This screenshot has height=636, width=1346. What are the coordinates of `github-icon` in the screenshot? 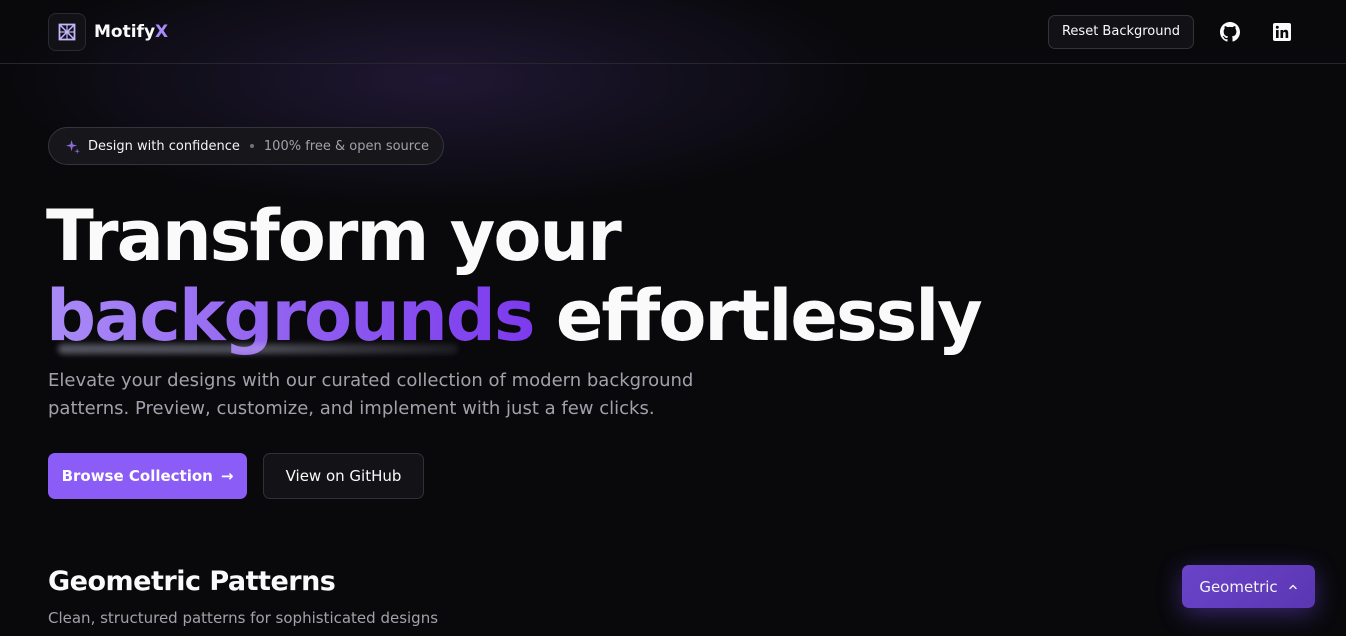 It's located at (1230, 31).